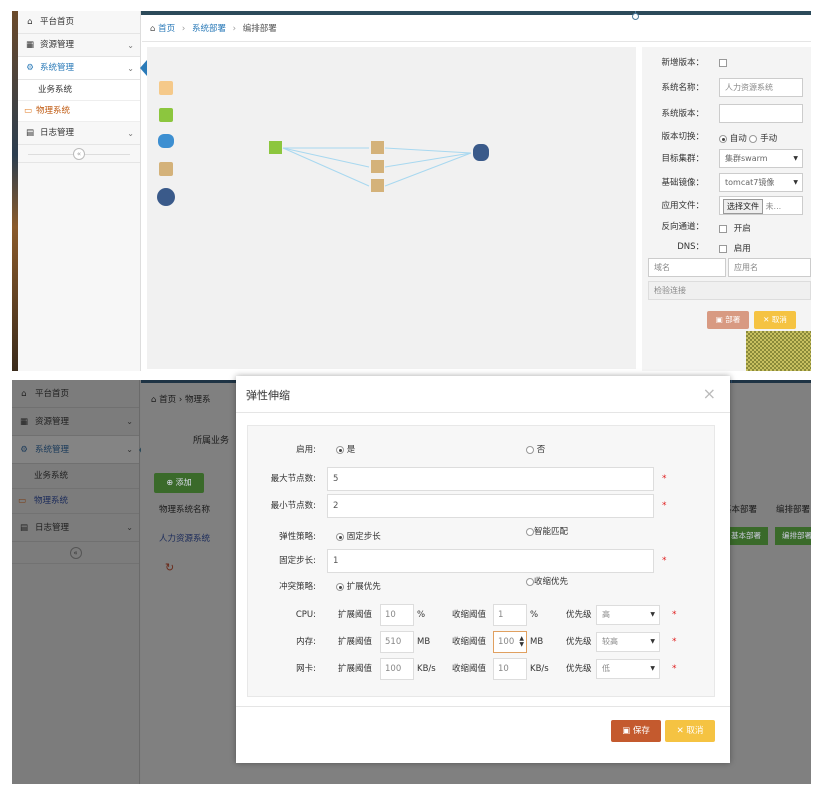 Image resolution: width=824 pixels, height=796 pixels. Describe the element at coordinates (482, 615) in the screenshot. I see `row-resource-cpu: CPU: 扩展阈值 10 % 收缩阈值 1 % 优先级 高 *` at that location.